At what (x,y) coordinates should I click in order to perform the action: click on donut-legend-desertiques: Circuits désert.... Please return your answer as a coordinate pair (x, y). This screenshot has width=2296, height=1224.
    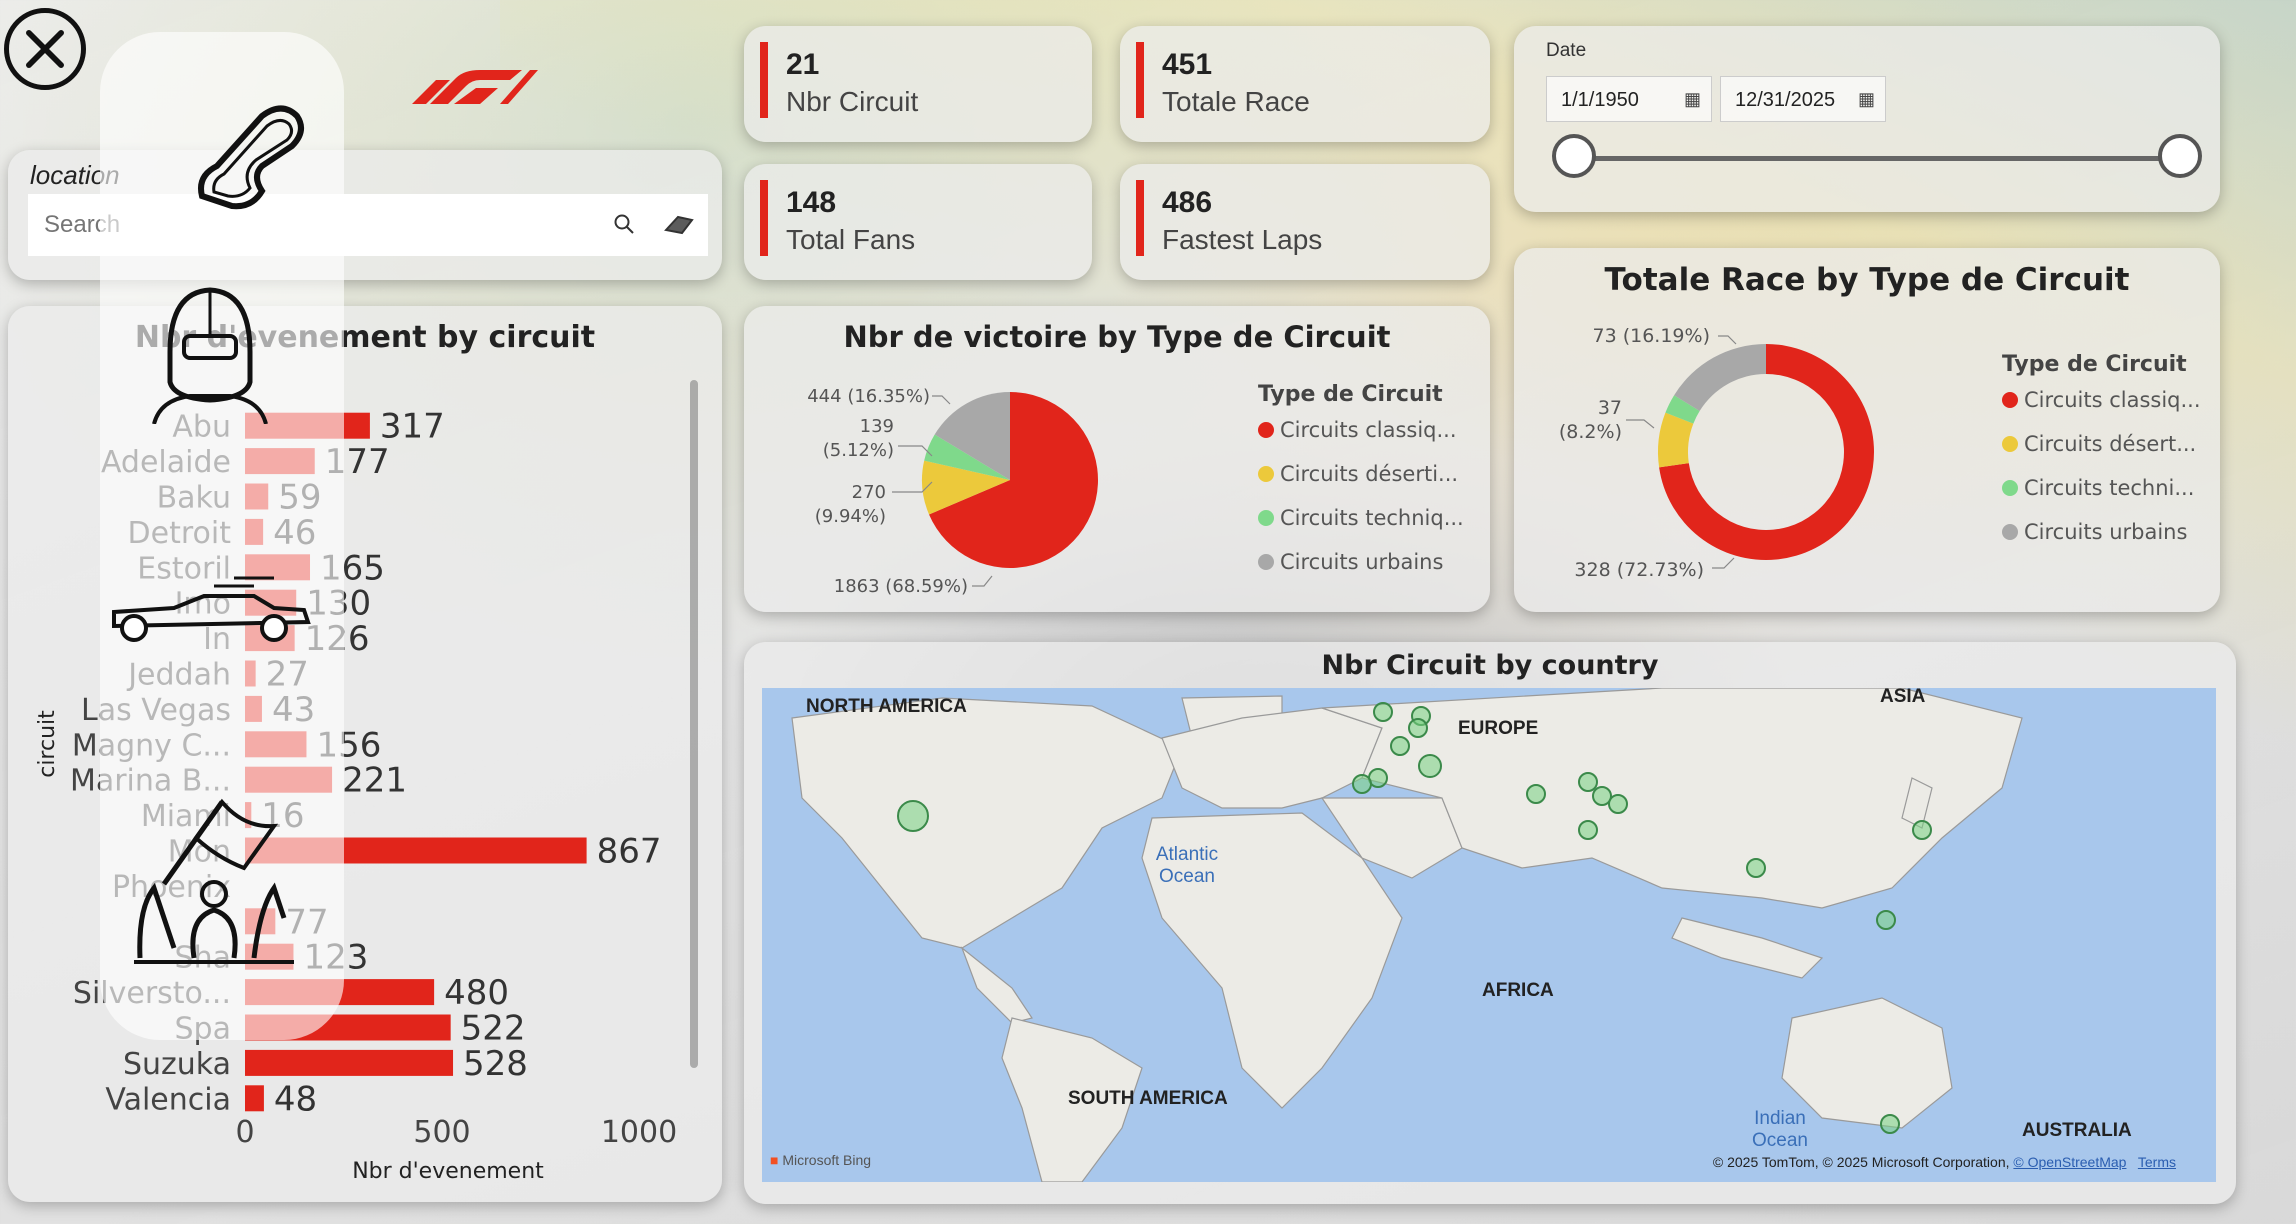
    Looking at the image, I should click on (2099, 444).